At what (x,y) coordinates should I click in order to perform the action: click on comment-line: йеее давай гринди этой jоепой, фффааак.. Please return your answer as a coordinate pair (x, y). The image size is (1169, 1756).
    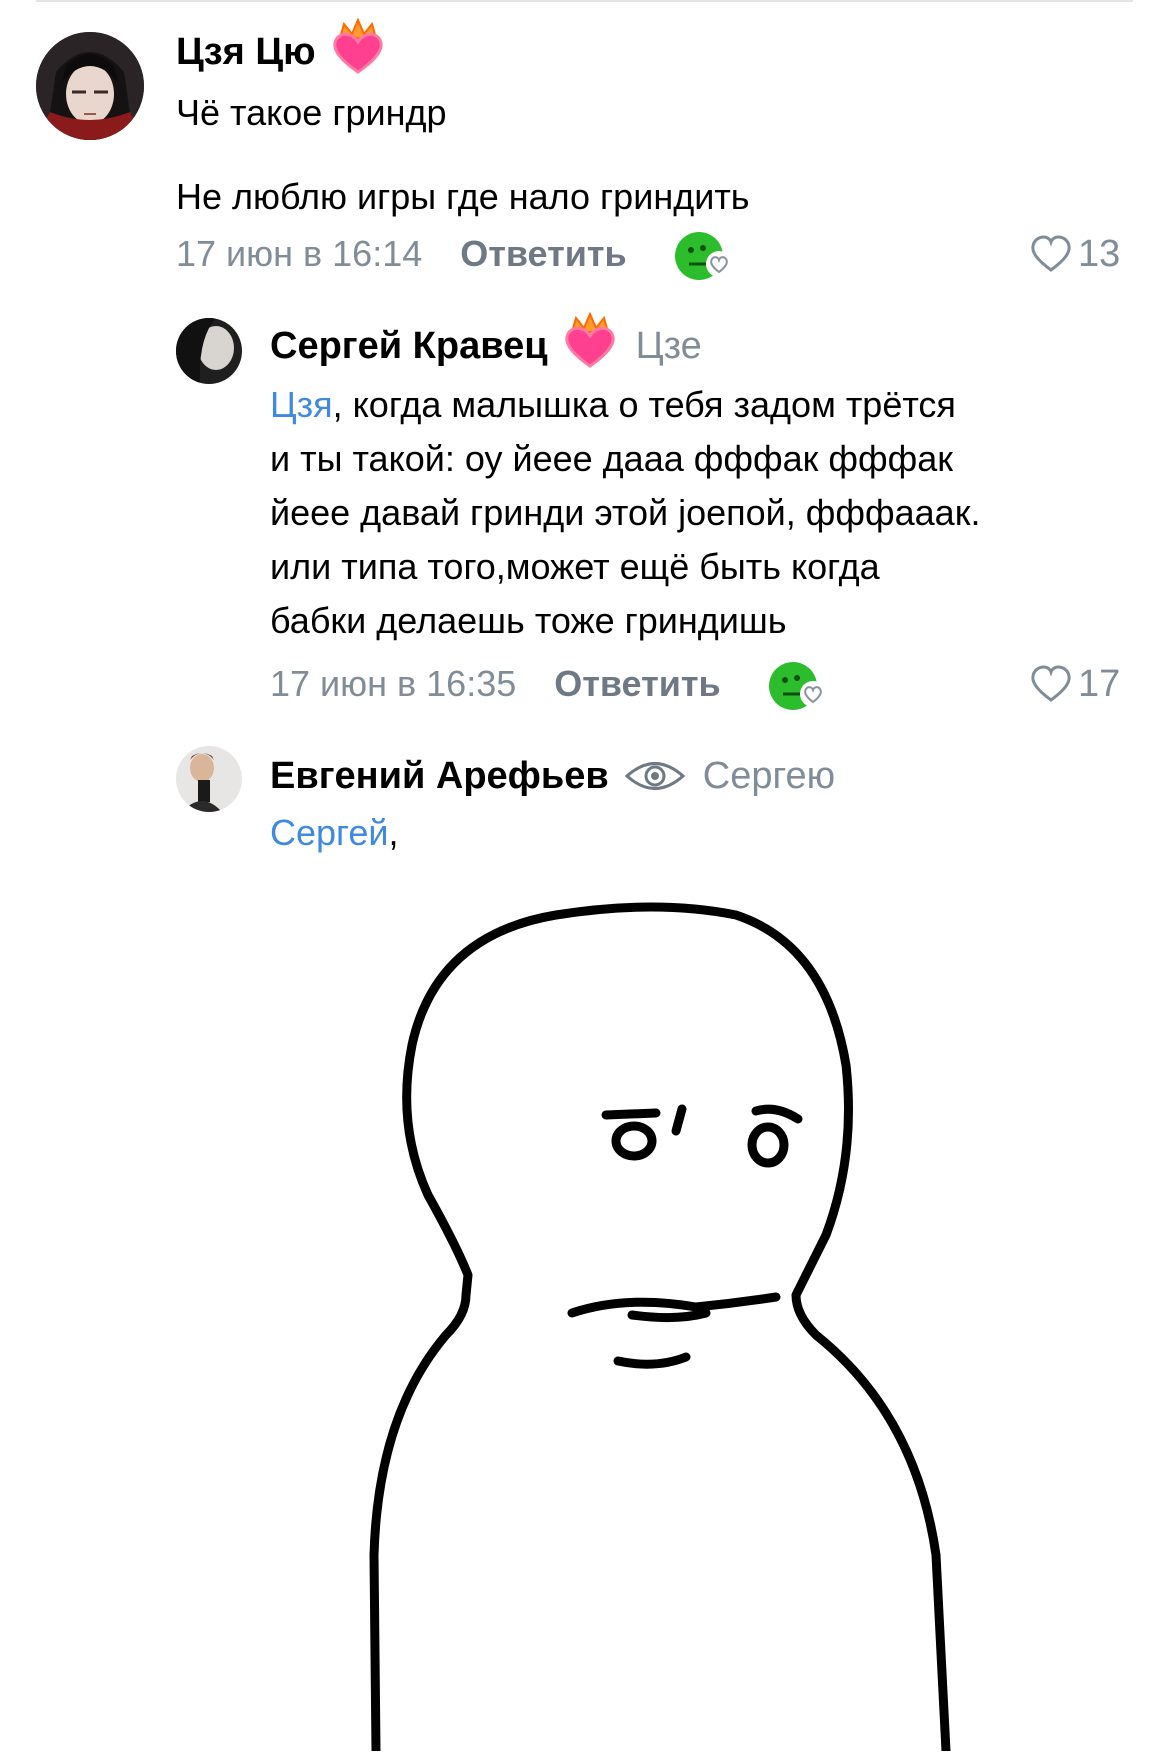
    Looking at the image, I should click on (625, 512).